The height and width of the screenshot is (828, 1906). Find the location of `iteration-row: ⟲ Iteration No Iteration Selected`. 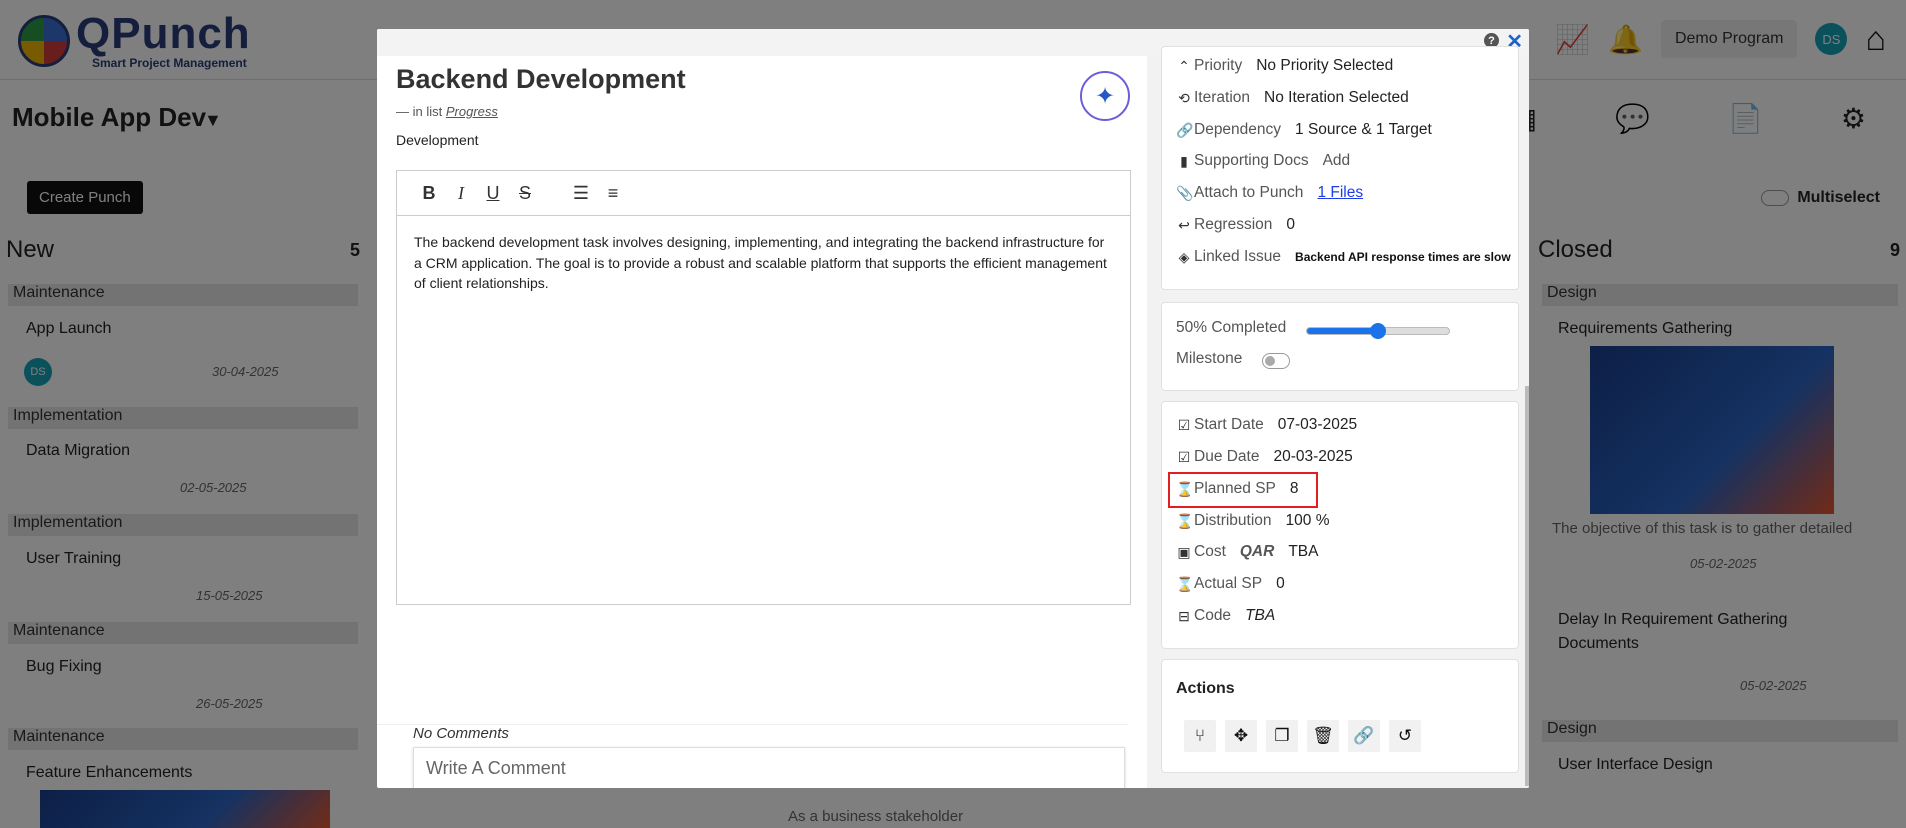

iteration-row: ⟲ Iteration No Iteration Selected is located at coordinates (1292, 98).